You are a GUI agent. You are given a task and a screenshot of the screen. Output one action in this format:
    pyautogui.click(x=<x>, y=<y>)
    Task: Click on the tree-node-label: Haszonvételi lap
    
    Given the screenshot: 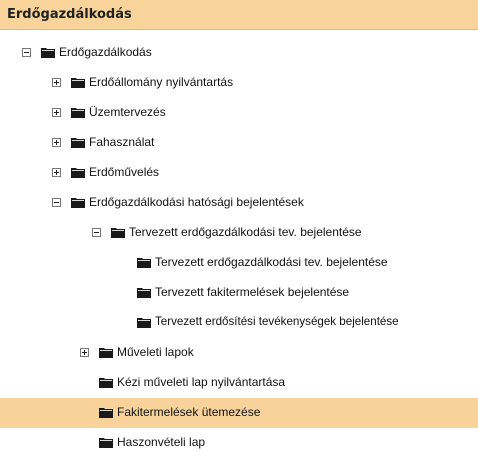 What is the action you would take?
    pyautogui.click(x=161, y=442)
    